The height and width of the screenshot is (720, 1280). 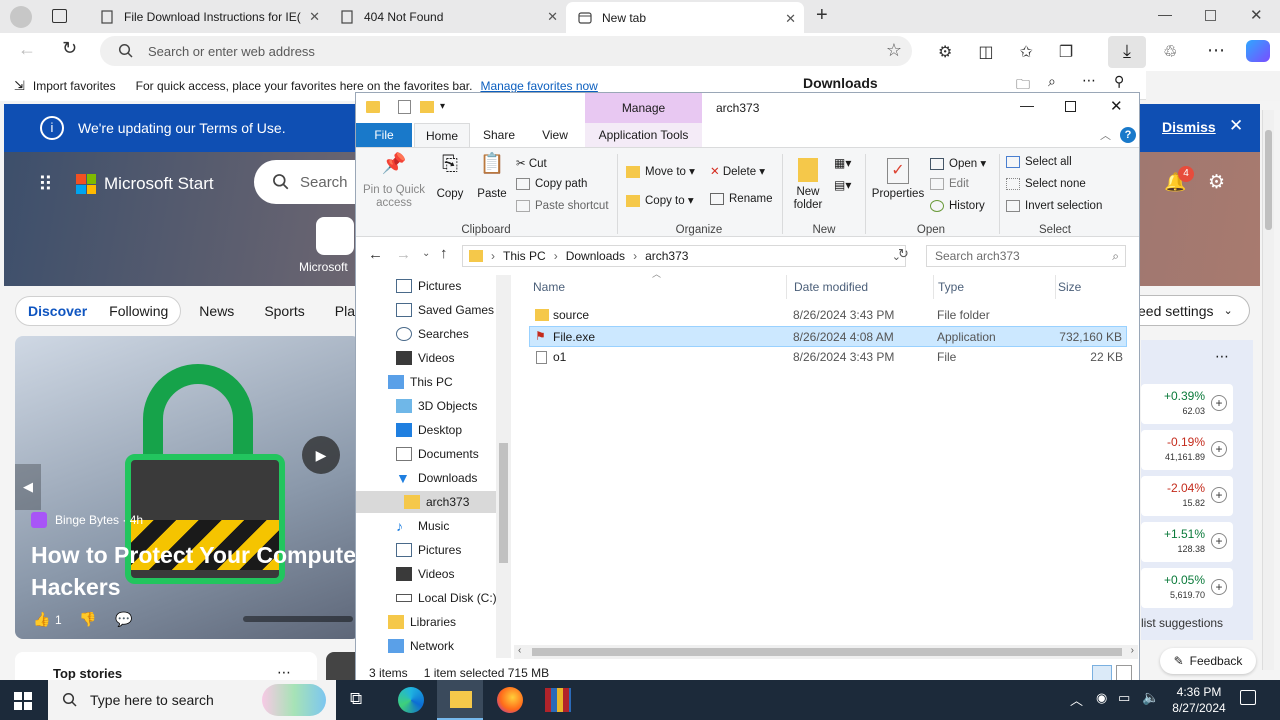 I want to click on paste-shortcut-button: Paste shortcut, so click(x=562, y=206).